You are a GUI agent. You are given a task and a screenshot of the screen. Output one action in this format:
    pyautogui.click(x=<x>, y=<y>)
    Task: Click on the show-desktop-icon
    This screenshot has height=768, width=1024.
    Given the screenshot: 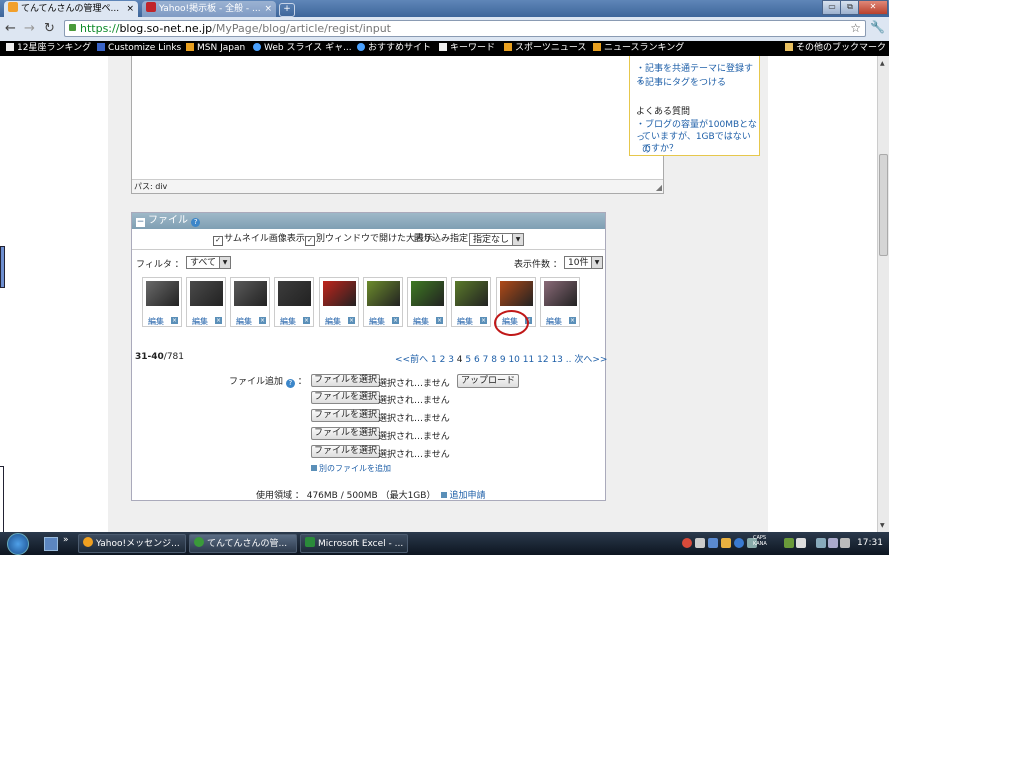 What is the action you would take?
    pyautogui.click(x=51, y=544)
    